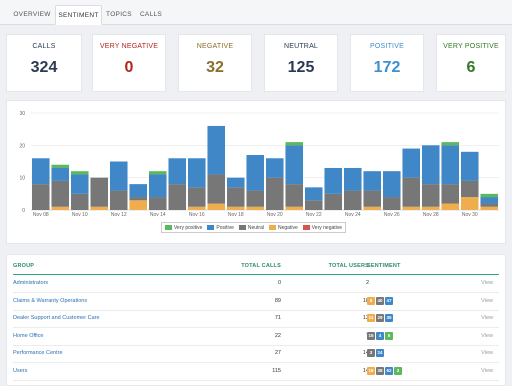 The width and height of the screenshot is (512, 386). Describe the element at coordinates (50, 301) in the screenshot. I see `group-link: Claims & Warranty Operations` at that location.